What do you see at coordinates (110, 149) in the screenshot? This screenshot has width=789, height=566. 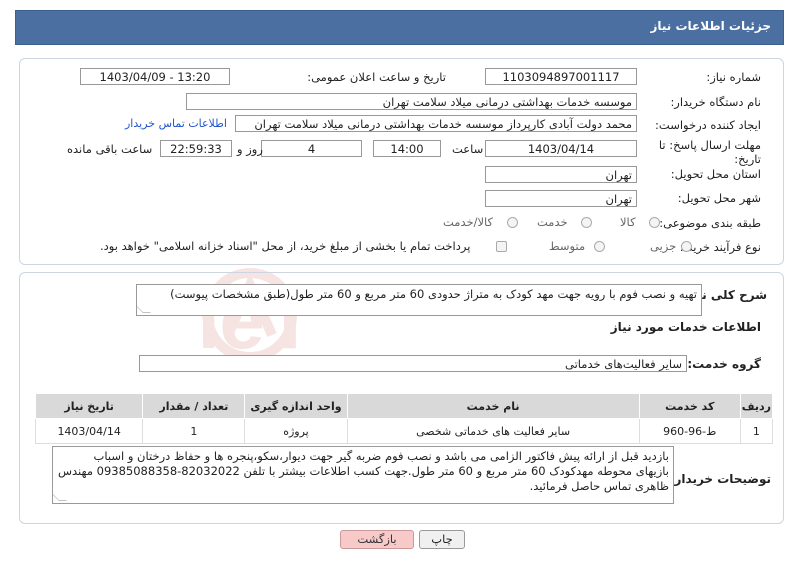 I see `remaining-time-label: ساعت باقی مانده` at bounding box center [110, 149].